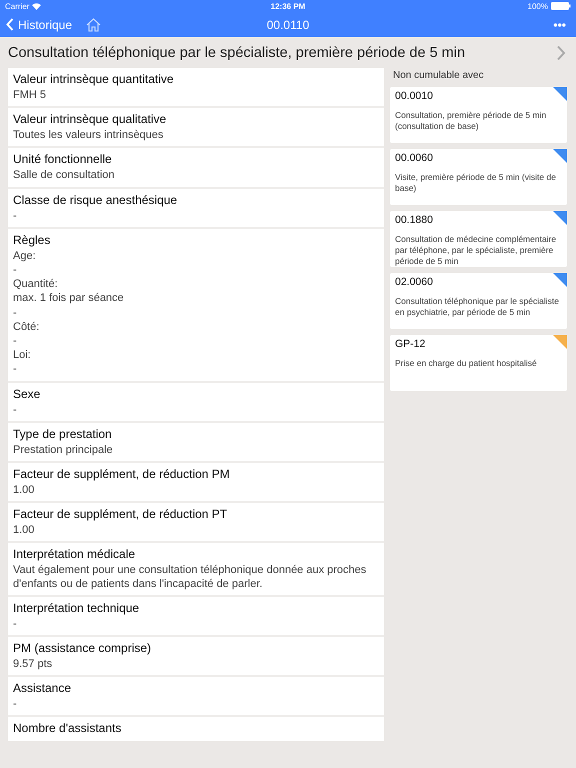 Image resolution: width=576 pixels, height=768 pixels. What do you see at coordinates (477, 307) in the screenshot?
I see `card-description: Consultation téléphonique par le spécialiste en psychiatrie, par période de 5 min` at bounding box center [477, 307].